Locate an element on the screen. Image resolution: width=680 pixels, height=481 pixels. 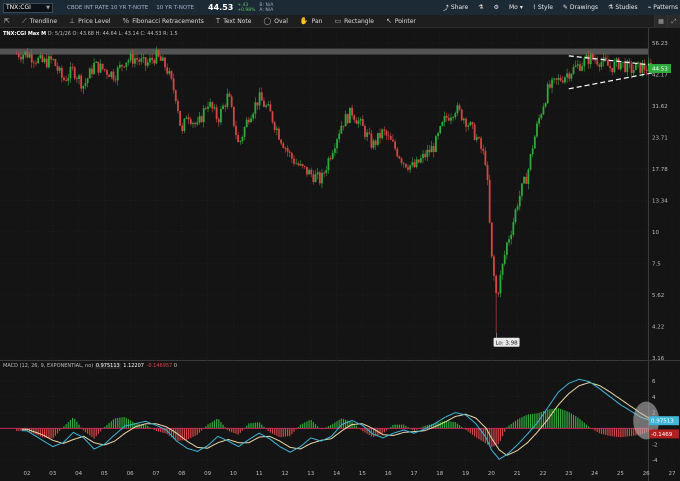
layout-button: ▦ is located at coordinates (660, 21).